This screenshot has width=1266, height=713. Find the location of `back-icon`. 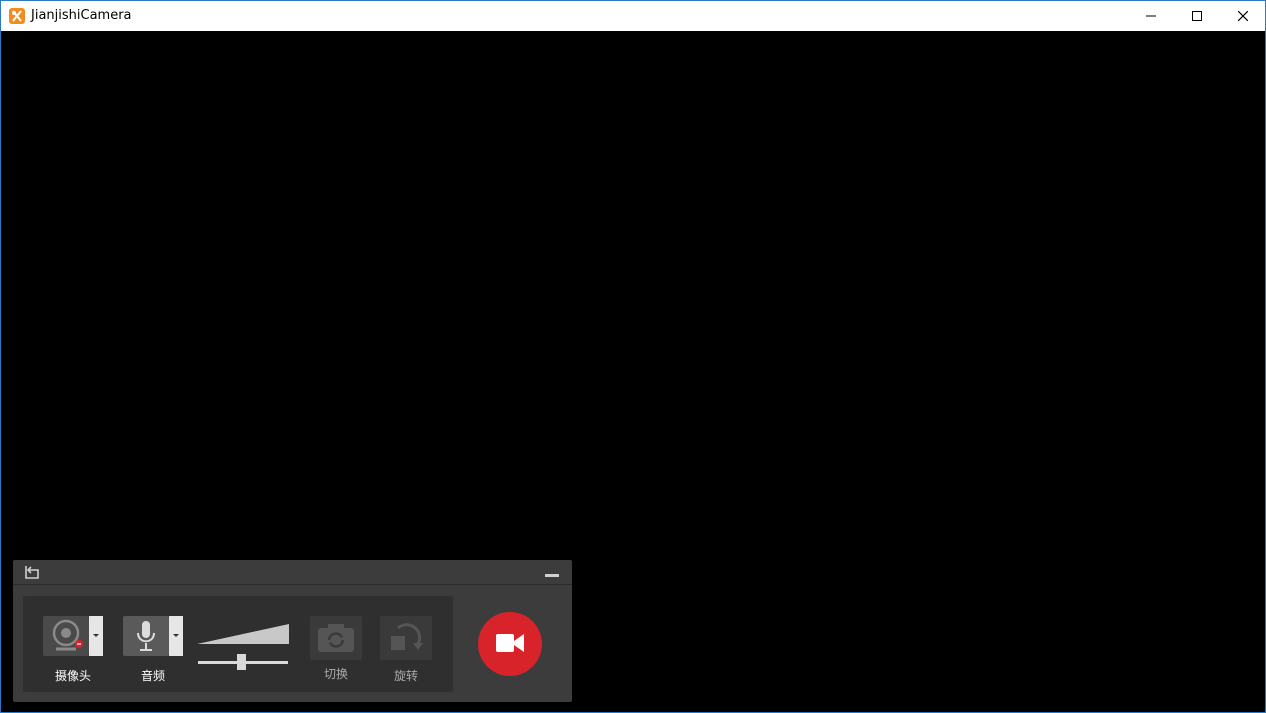

back-icon is located at coordinates (32, 572).